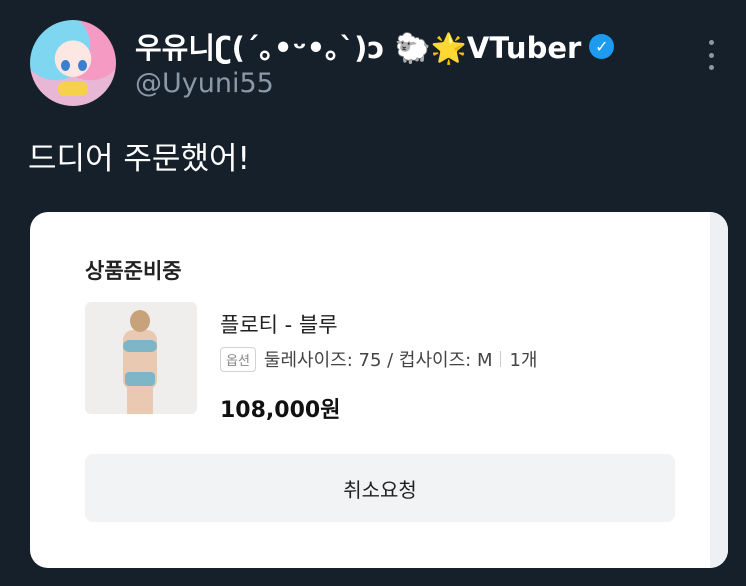 The width and height of the screenshot is (746, 586). I want to click on option-text: 둘레사이즈: 75 / 컵사이즈: M, so click(378, 360).